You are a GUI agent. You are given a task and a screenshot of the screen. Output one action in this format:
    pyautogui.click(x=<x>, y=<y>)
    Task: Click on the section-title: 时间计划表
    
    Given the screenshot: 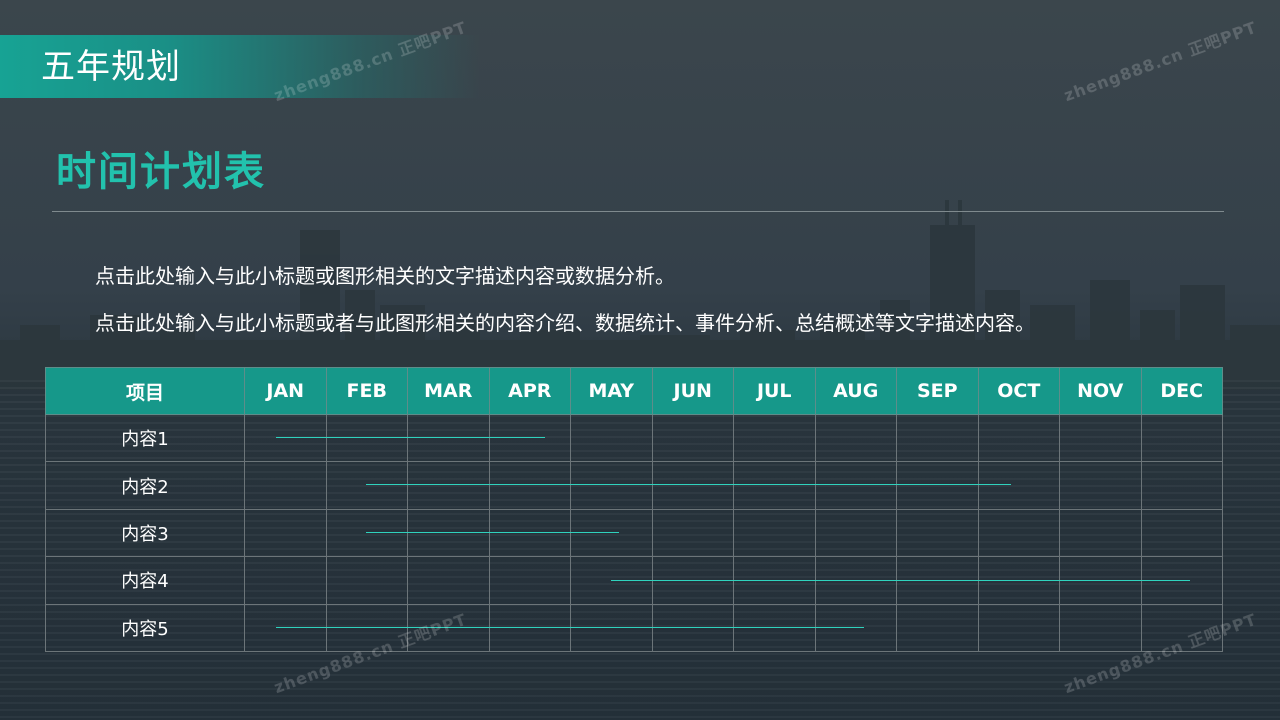 What is the action you would take?
    pyautogui.click(x=161, y=172)
    